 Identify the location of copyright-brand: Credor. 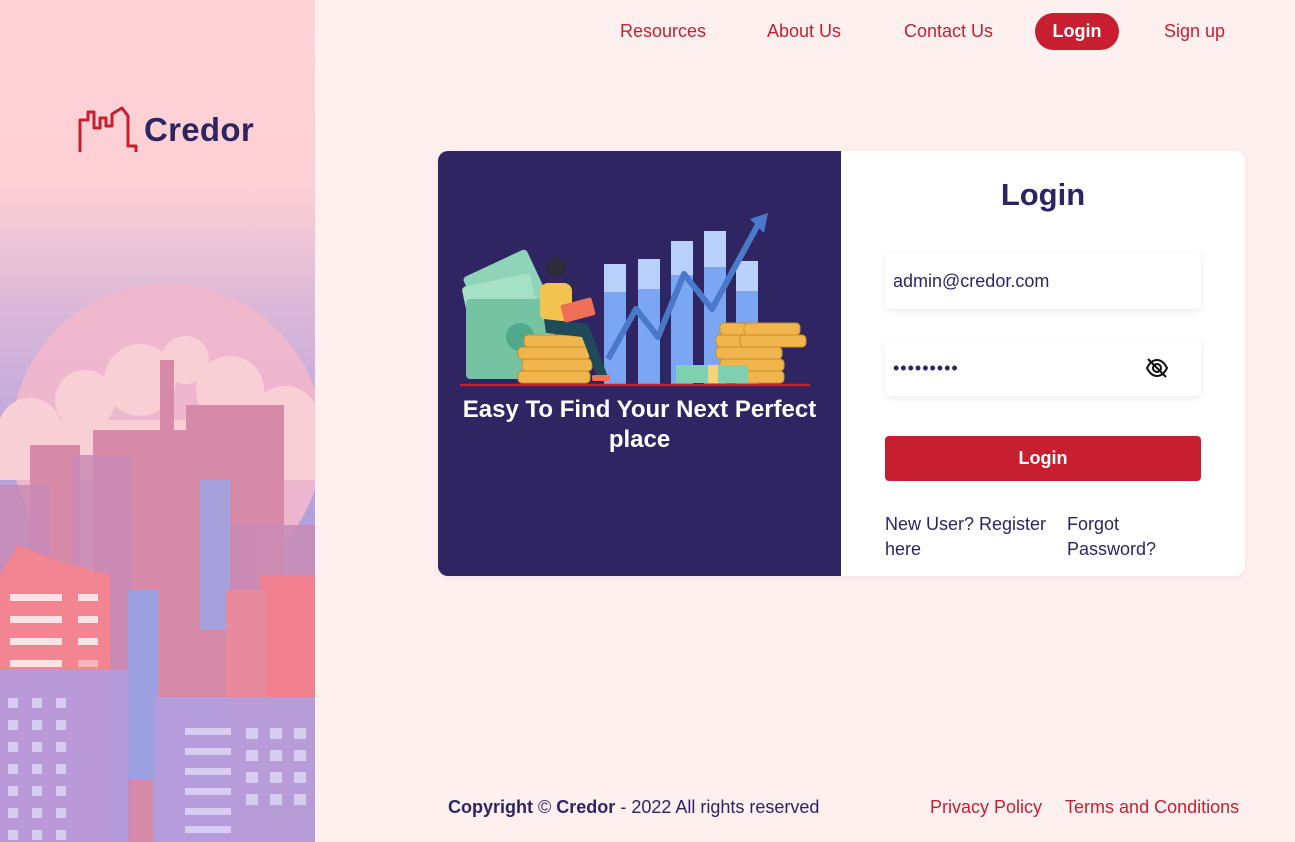
(586, 807).